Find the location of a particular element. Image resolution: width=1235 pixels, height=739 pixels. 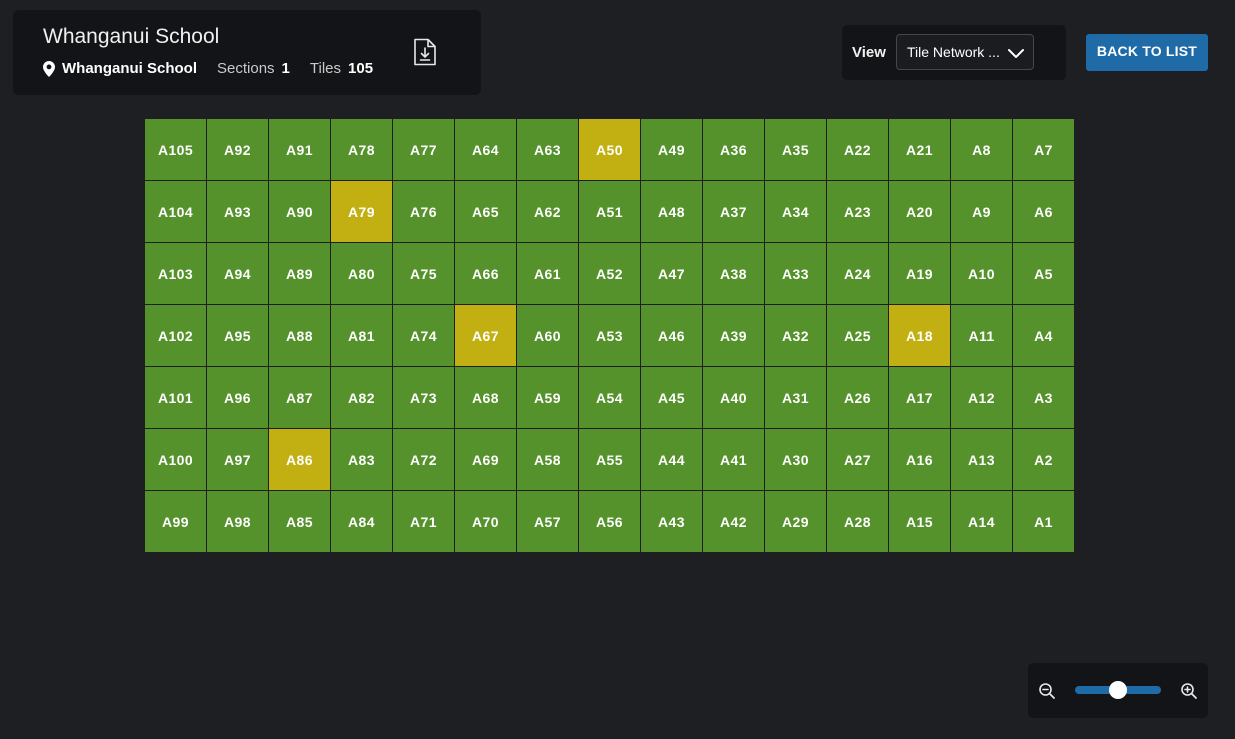

tile-a62: A62 is located at coordinates (547, 211).